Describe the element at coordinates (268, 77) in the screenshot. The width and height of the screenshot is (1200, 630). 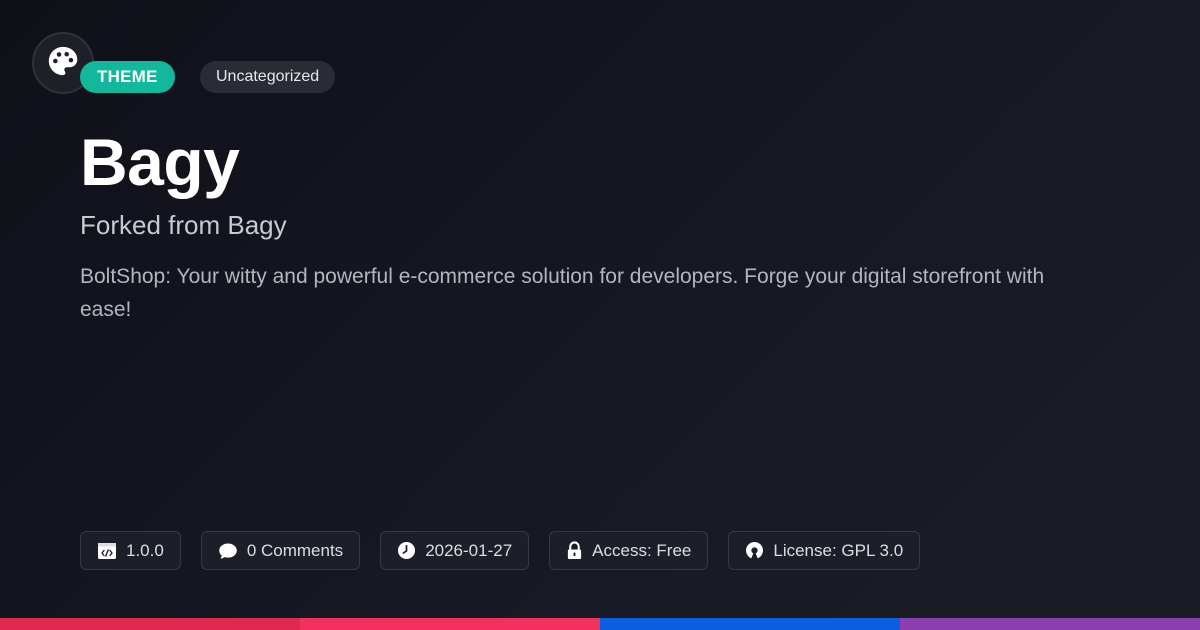
I see `category-badge: Uncategorized` at that location.